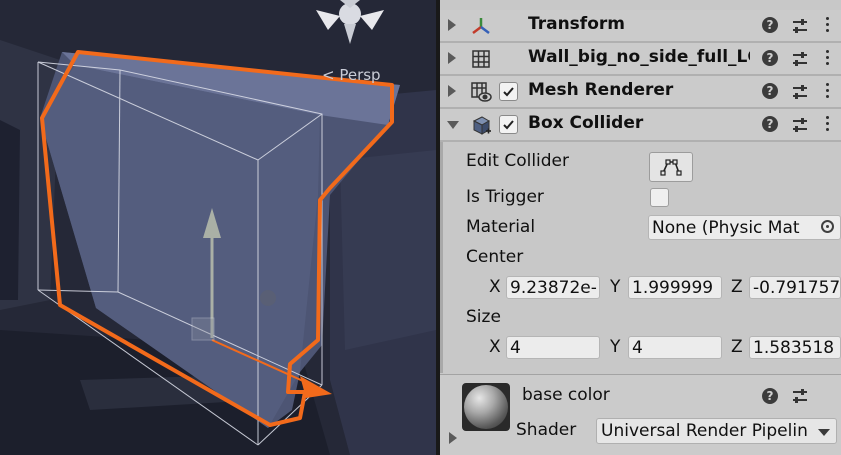 This screenshot has width=841, height=455. What do you see at coordinates (10, 210) in the screenshot?
I see `background-shadow-left` at bounding box center [10, 210].